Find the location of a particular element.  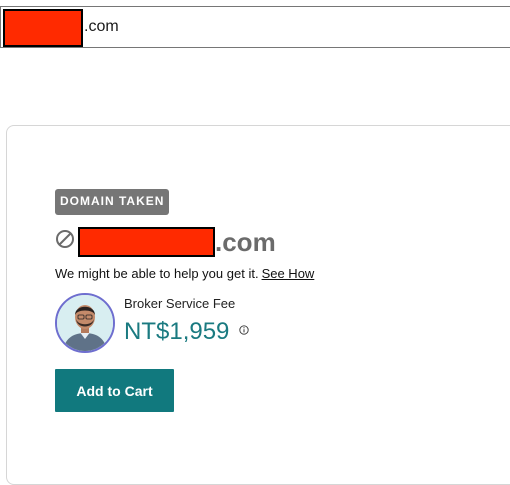

person-icon is located at coordinates (85, 323).